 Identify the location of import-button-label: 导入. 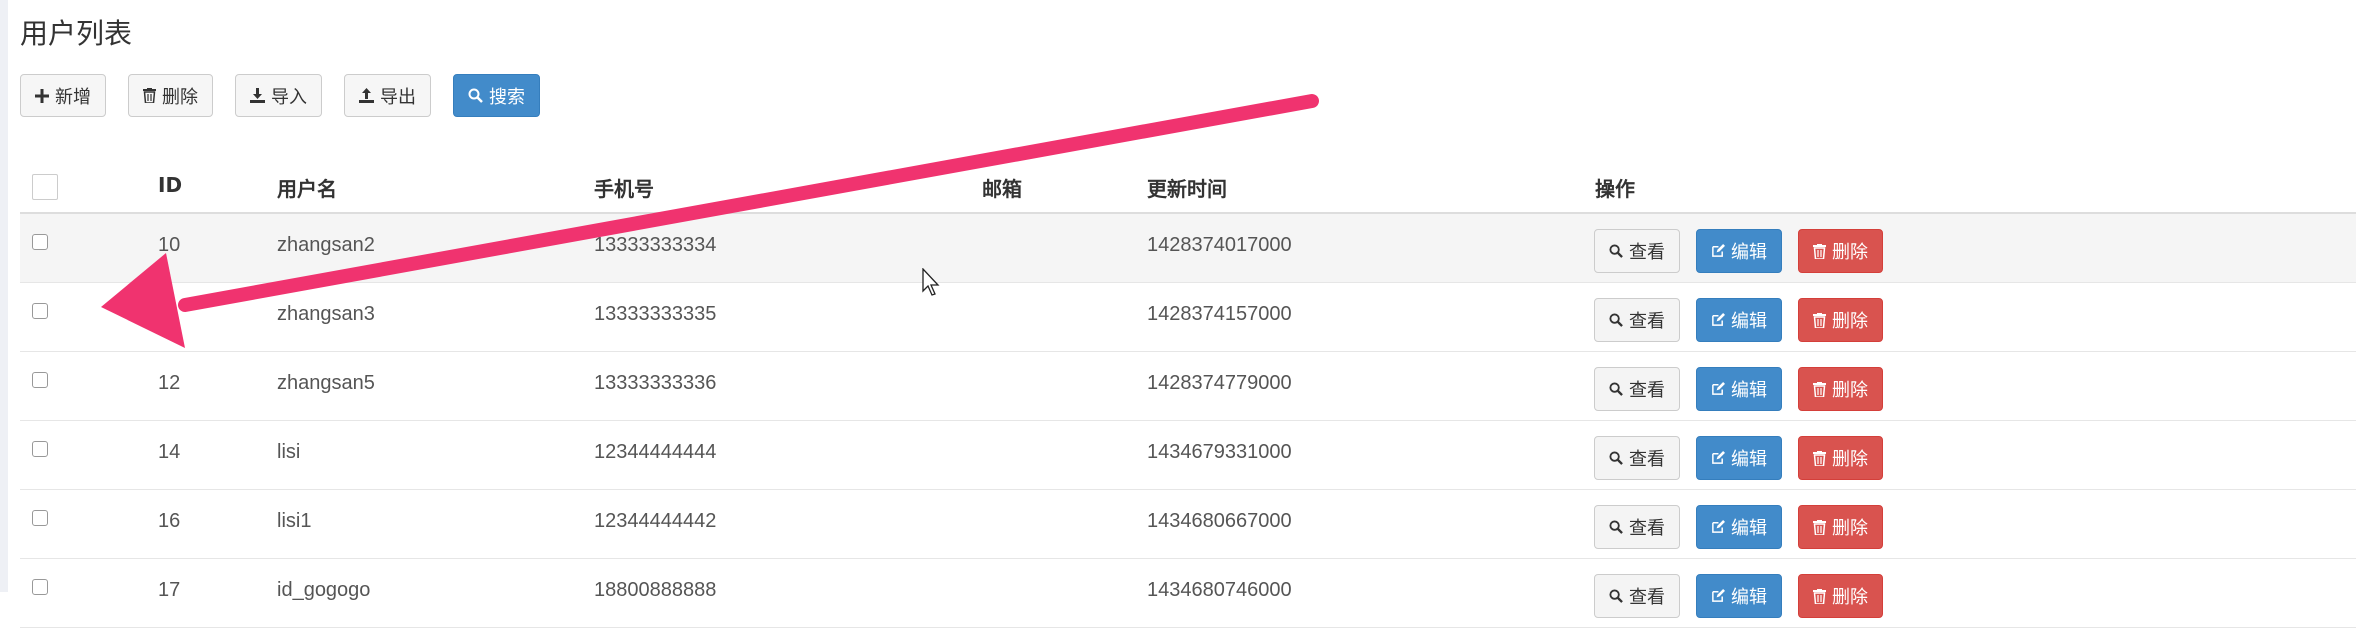
(289, 97).